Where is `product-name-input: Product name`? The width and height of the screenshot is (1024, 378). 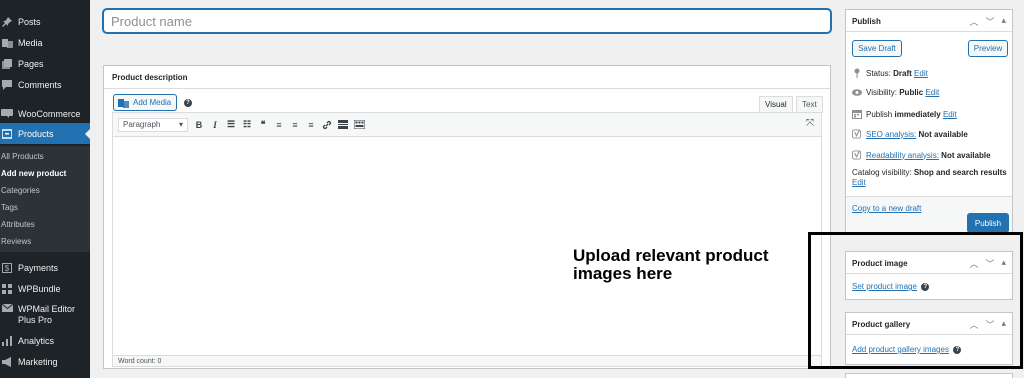 product-name-input: Product name is located at coordinates (467, 21).